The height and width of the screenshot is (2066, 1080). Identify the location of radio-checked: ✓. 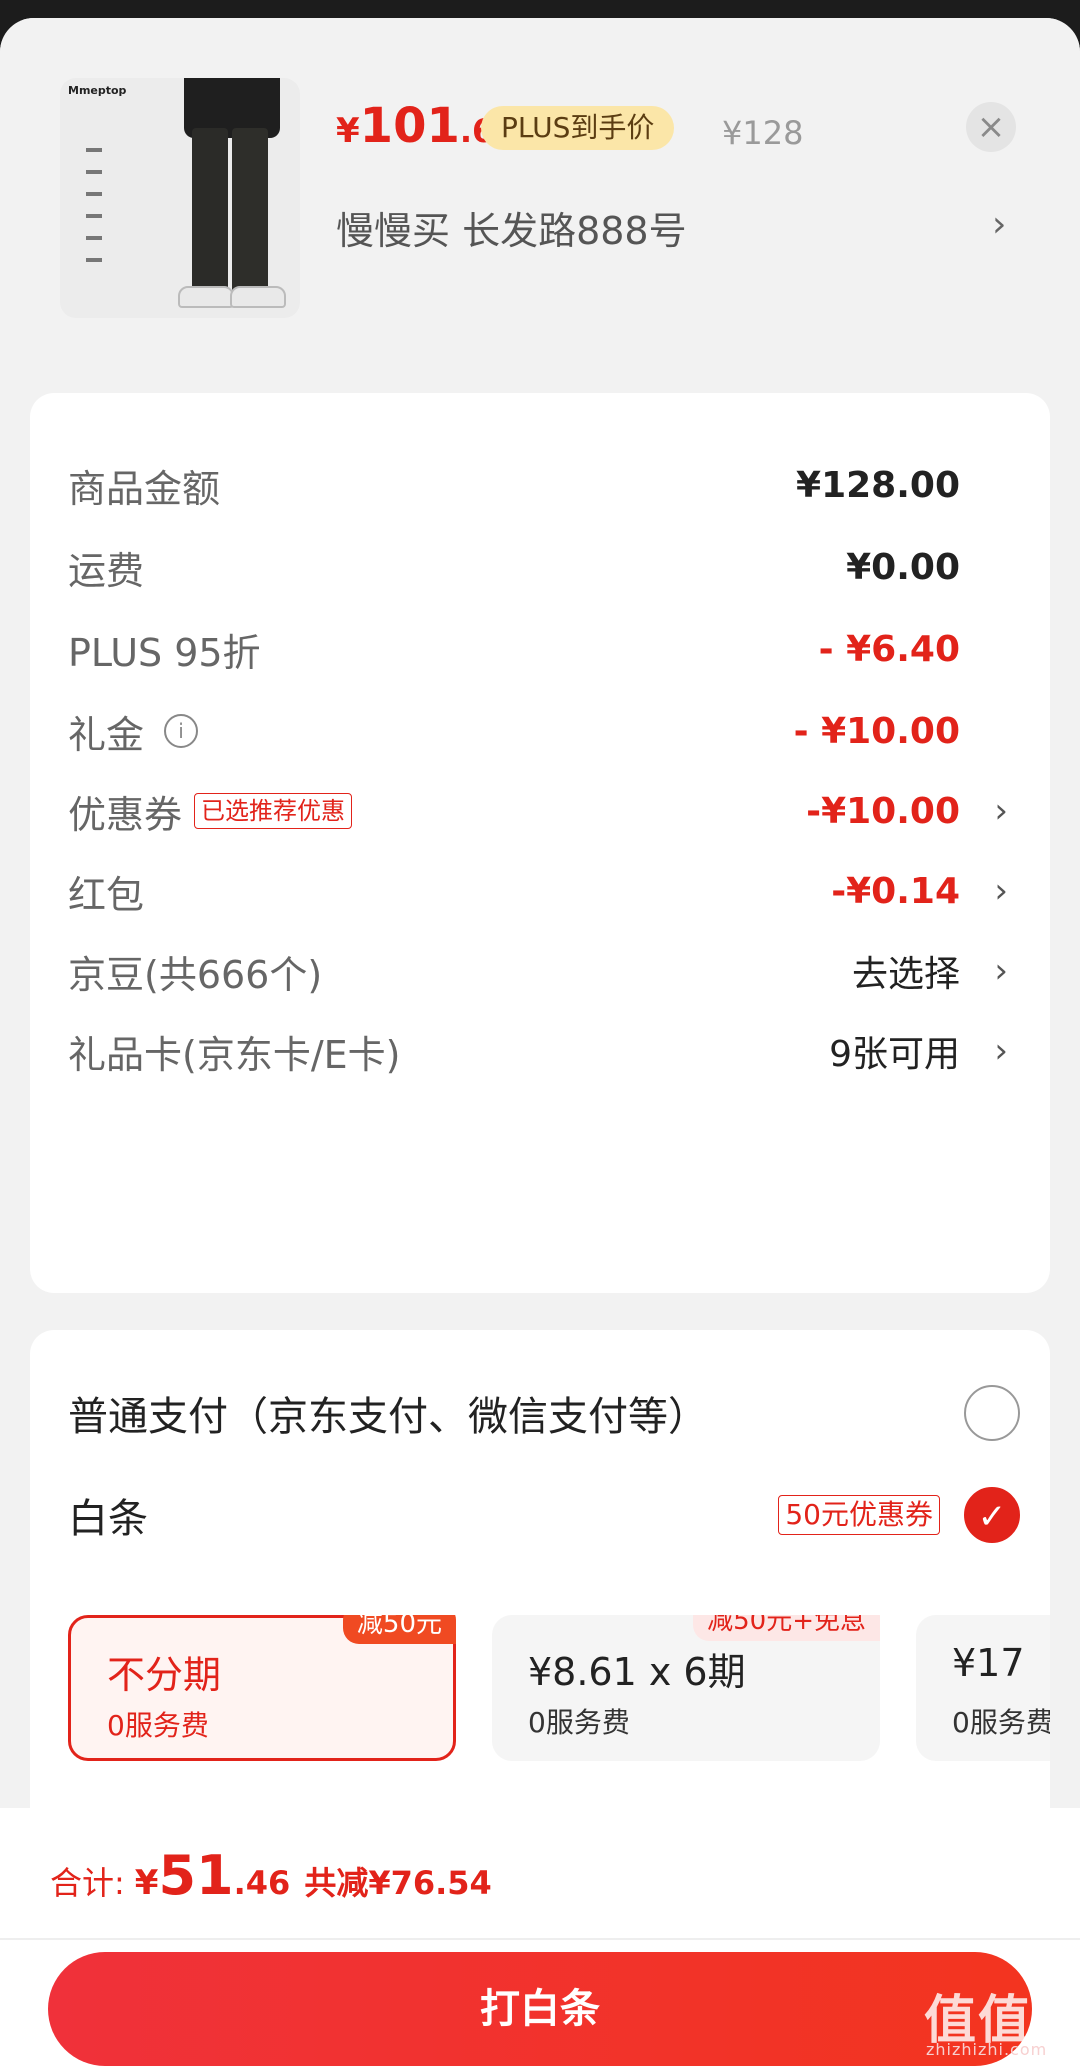
(992, 1515).